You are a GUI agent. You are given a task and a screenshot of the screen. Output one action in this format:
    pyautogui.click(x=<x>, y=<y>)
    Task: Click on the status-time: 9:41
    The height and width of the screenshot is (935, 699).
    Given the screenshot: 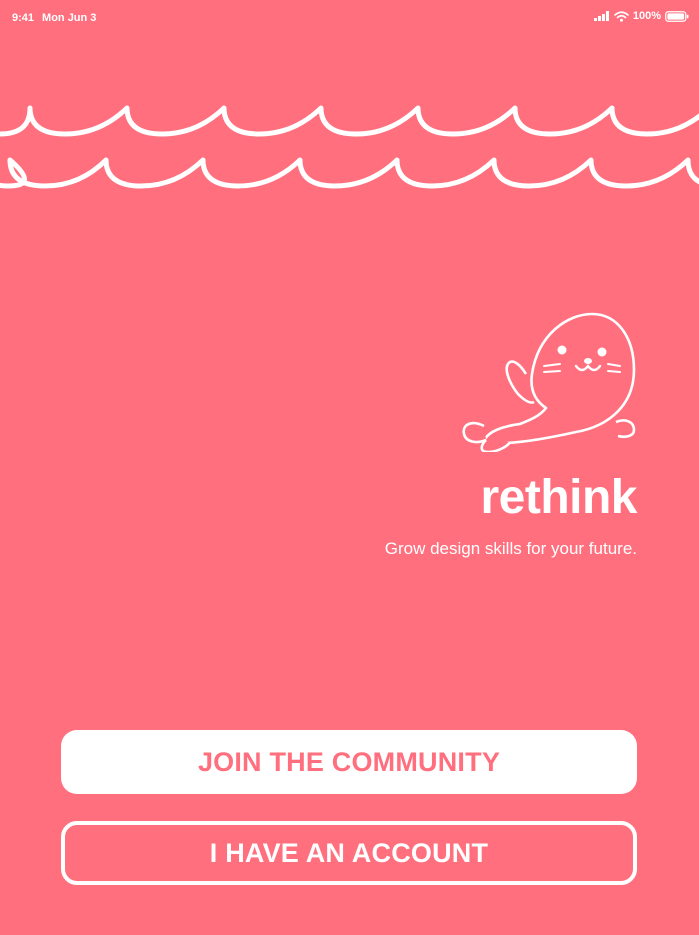 What is the action you would take?
    pyautogui.click(x=23, y=18)
    